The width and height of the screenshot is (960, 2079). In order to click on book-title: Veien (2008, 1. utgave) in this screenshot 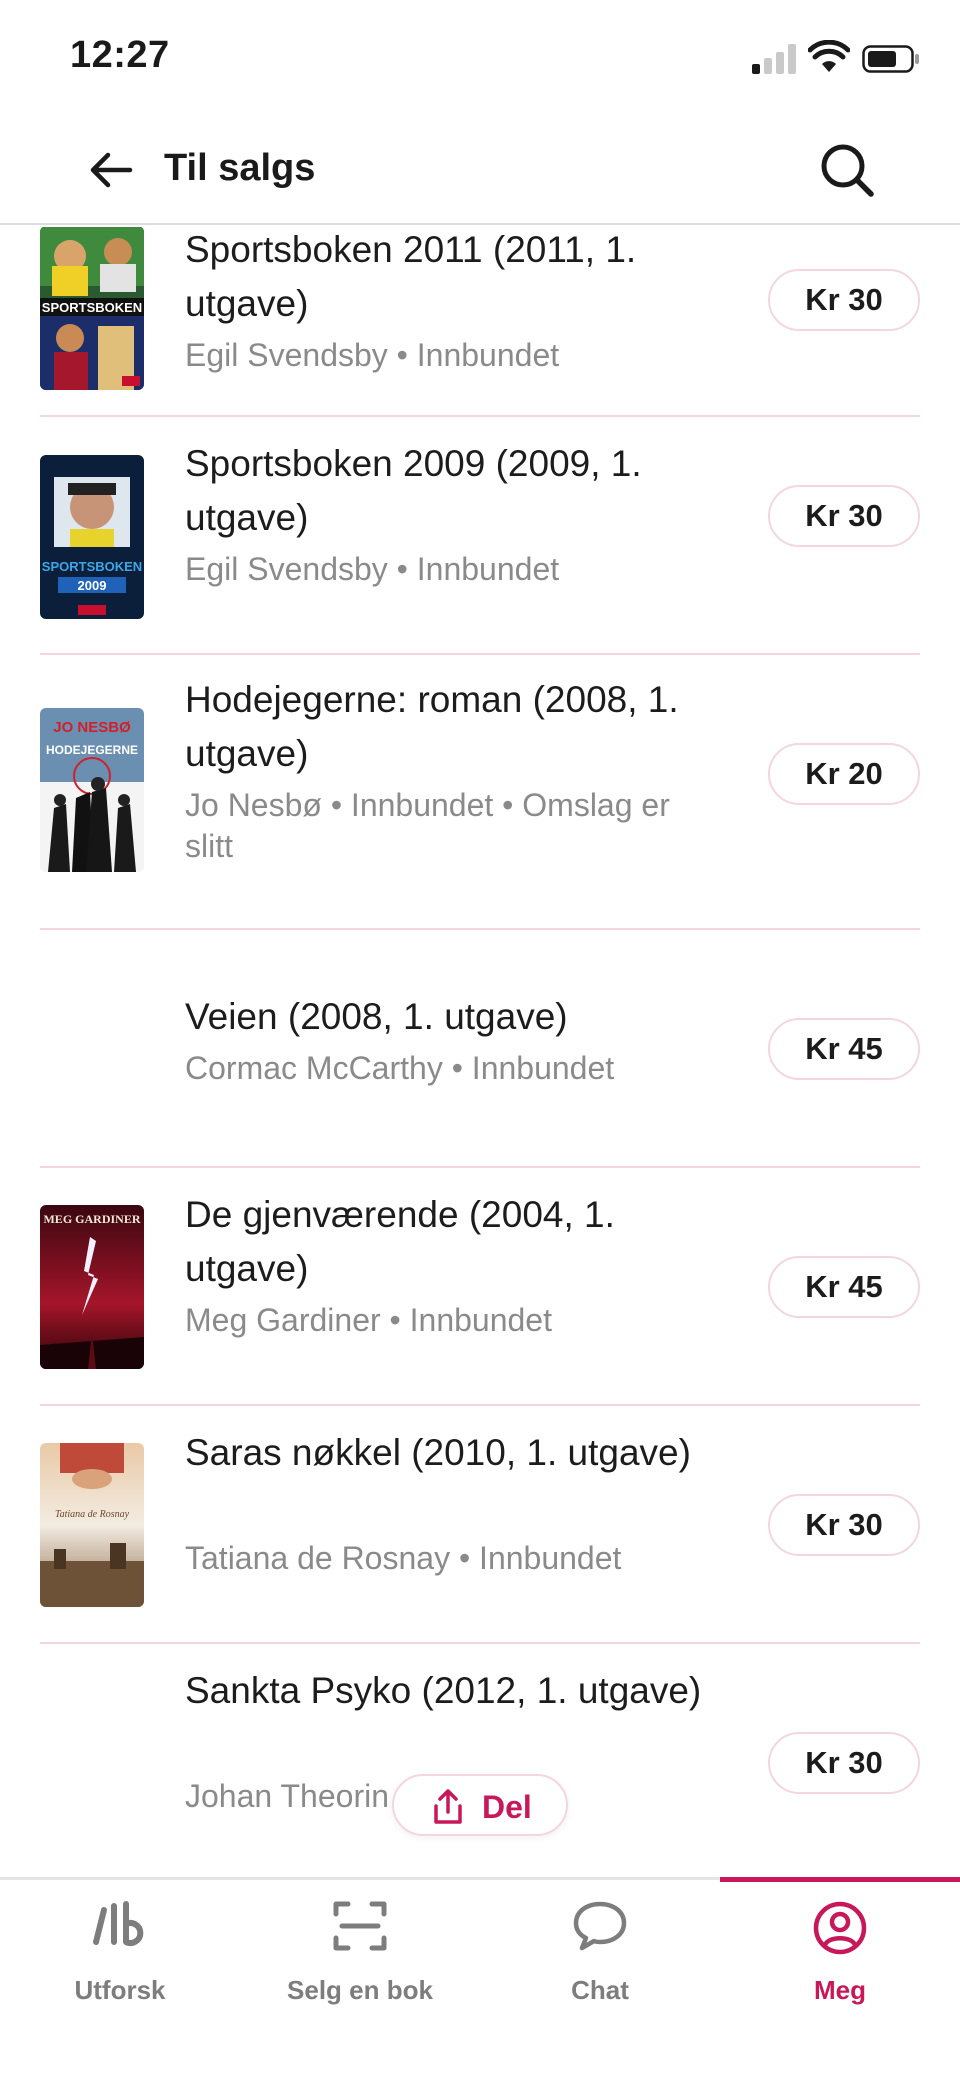, I will do `click(376, 1016)`.